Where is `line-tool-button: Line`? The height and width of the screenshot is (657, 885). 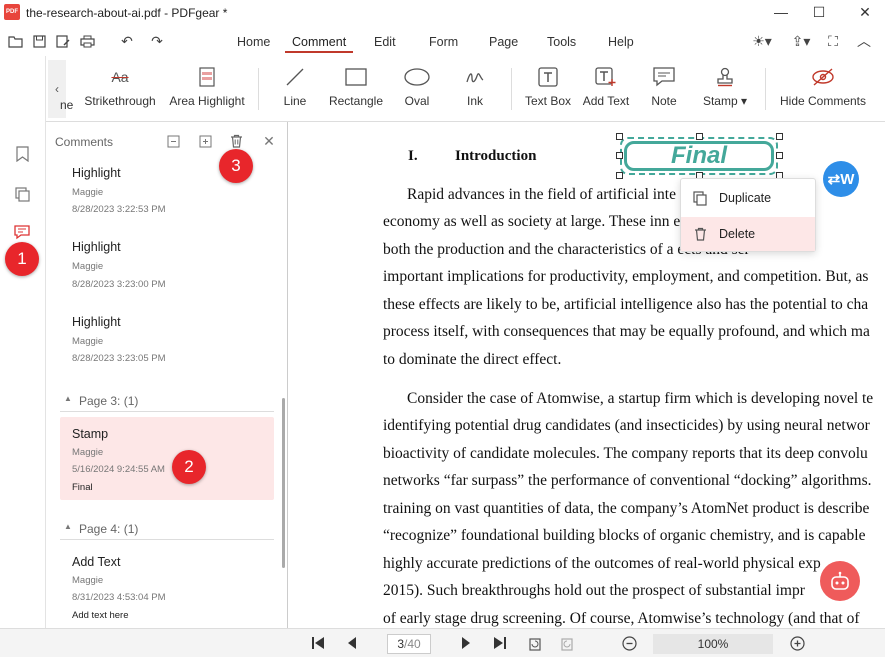 line-tool-button: Line is located at coordinates (295, 90).